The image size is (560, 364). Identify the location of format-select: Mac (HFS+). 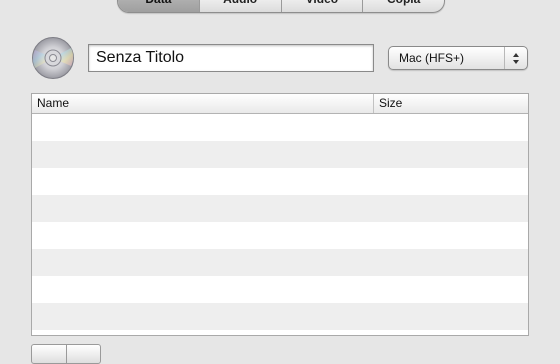
(458, 58).